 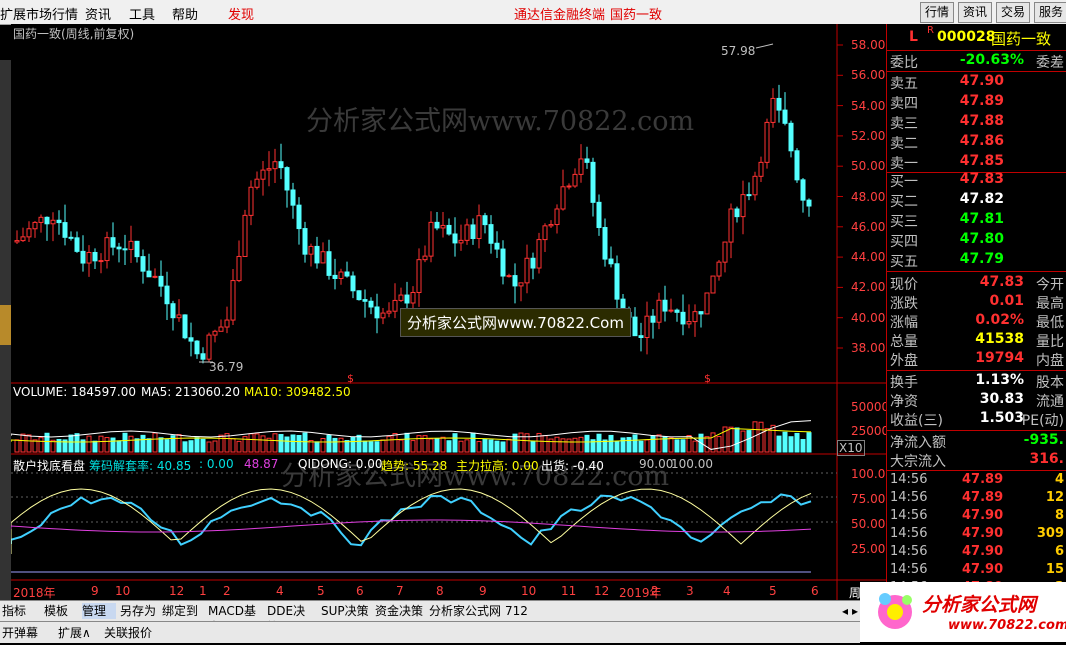 What do you see at coordinates (868, 196) in the screenshot?
I see `price-axis-label: 48.00` at bounding box center [868, 196].